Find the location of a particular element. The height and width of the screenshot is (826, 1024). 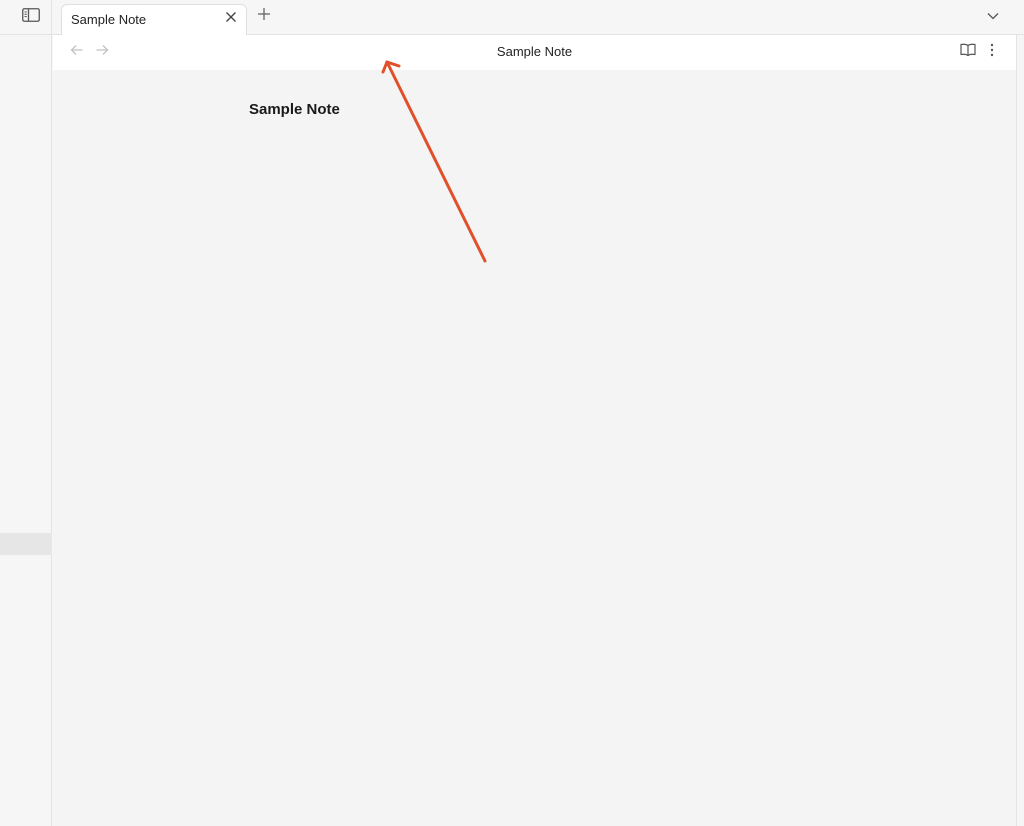

plus-icon is located at coordinates (264, 16).